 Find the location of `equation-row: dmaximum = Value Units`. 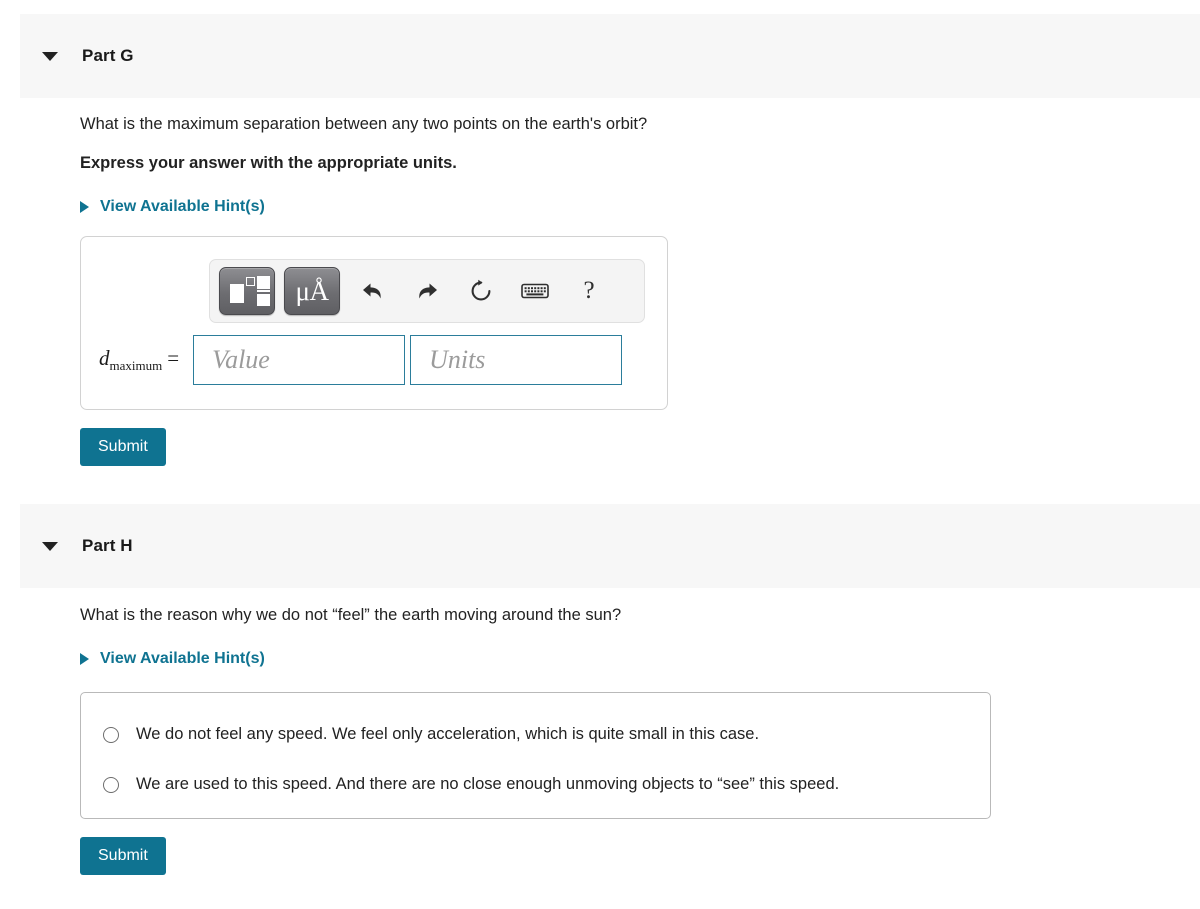

equation-row: dmaximum = Value Units is located at coordinates (352, 360).